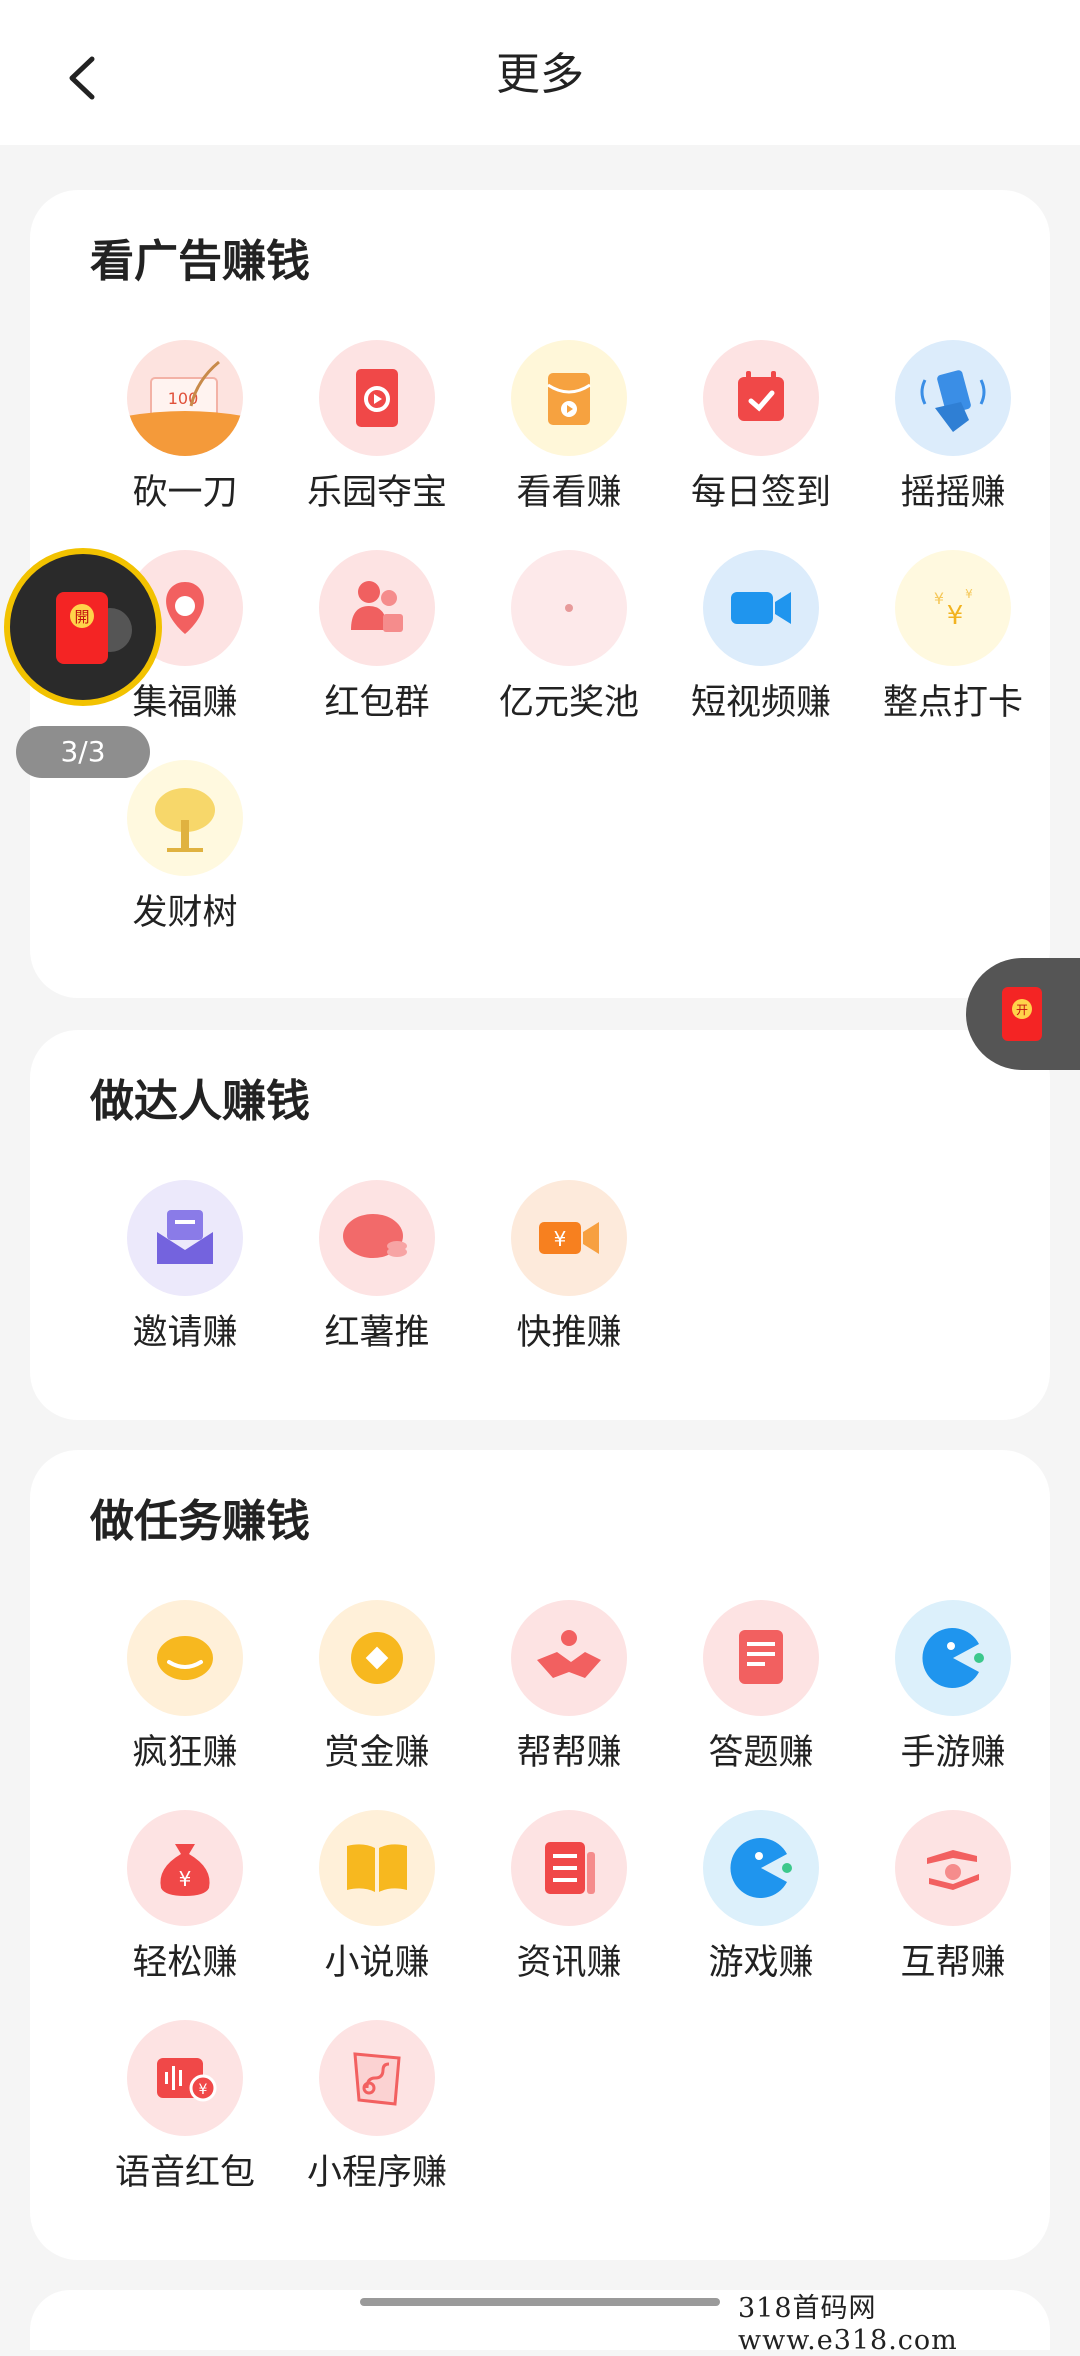  What do you see at coordinates (953, 1753) in the screenshot?
I see `grid-item-label: 手游赚` at bounding box center [953, 1753].